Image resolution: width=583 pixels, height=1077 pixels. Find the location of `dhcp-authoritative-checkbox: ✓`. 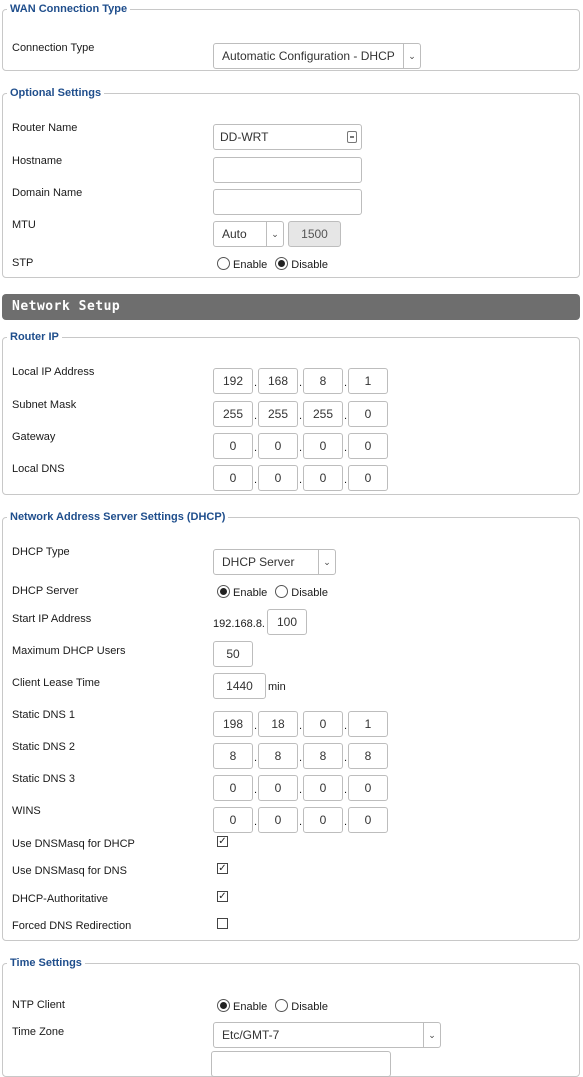

dhcp-authoritative-checkbox: ✓ is located at coordinates (222, 896).